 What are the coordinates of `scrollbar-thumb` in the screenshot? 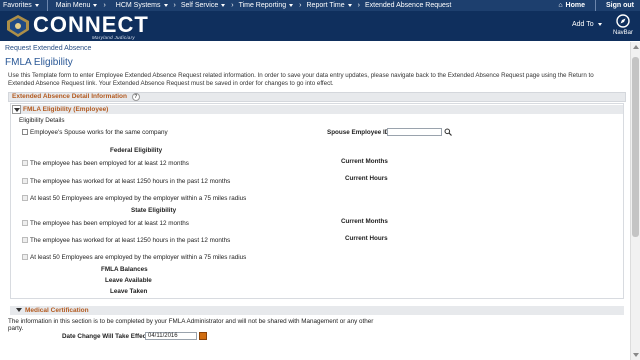 It's located at (635, 147).